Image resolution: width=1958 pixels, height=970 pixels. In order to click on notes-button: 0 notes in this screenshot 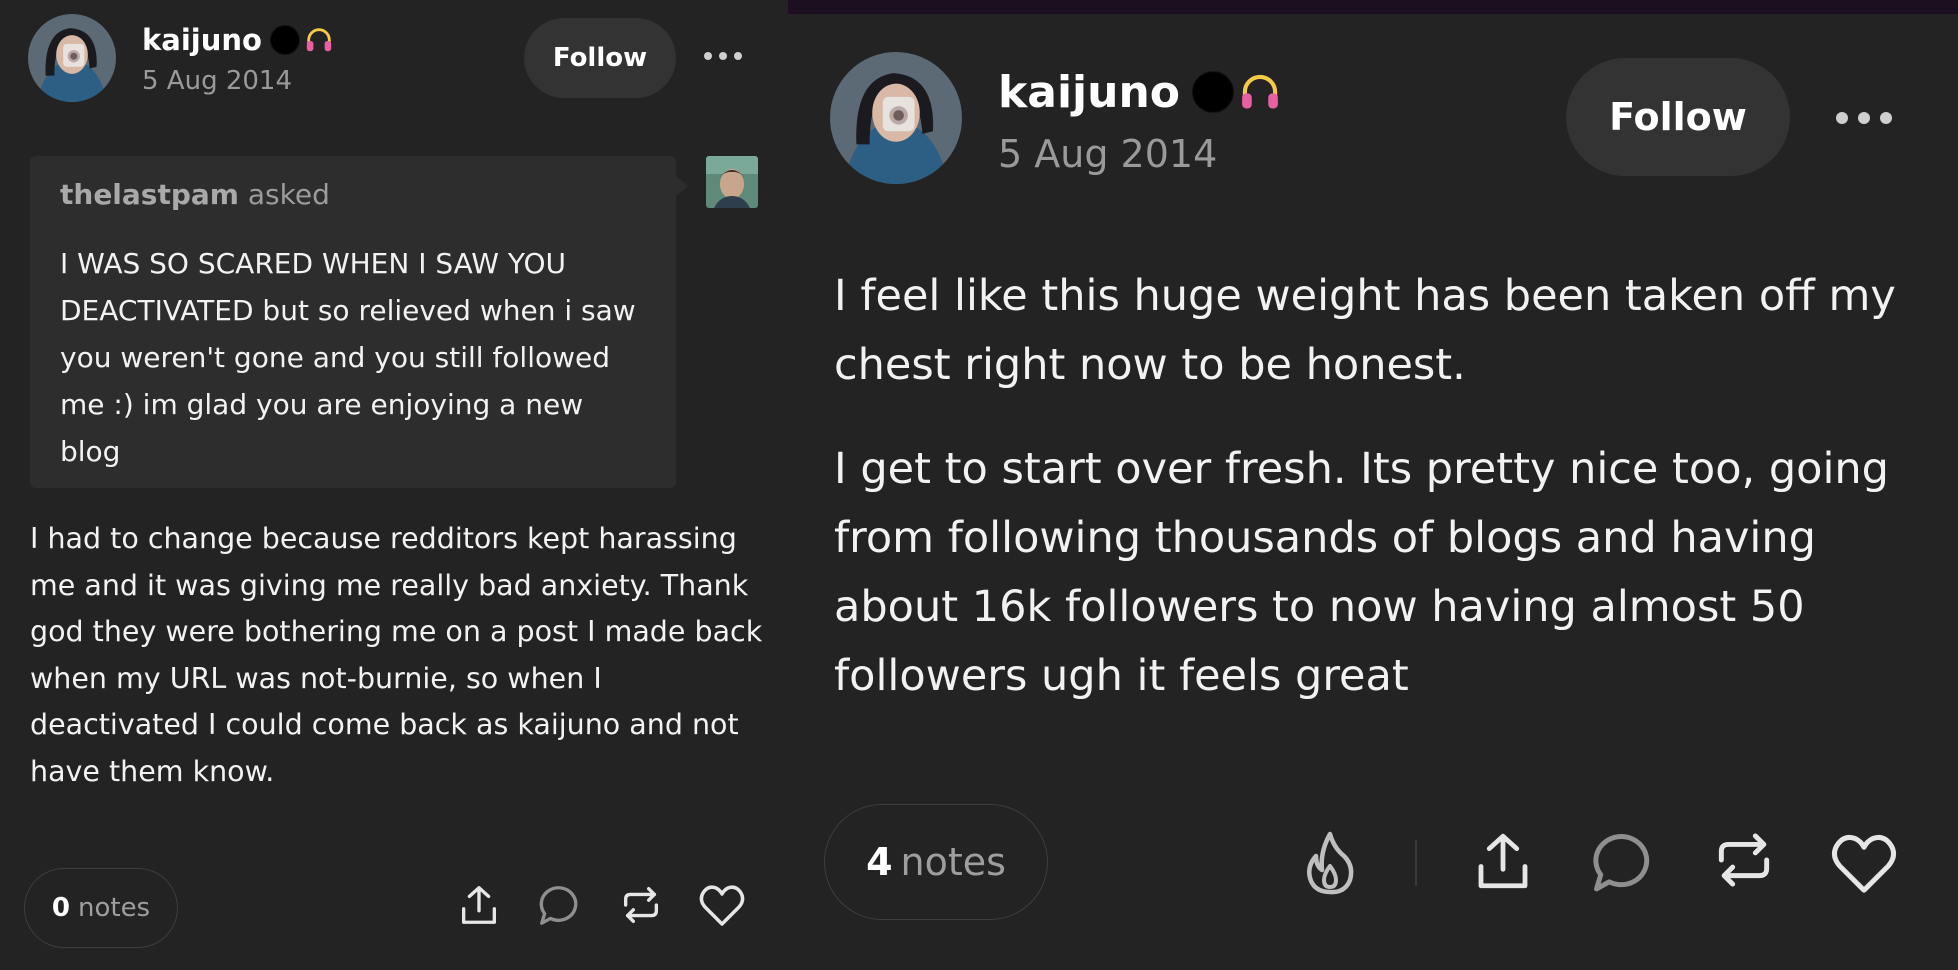, I will do `click(101, 908)`.